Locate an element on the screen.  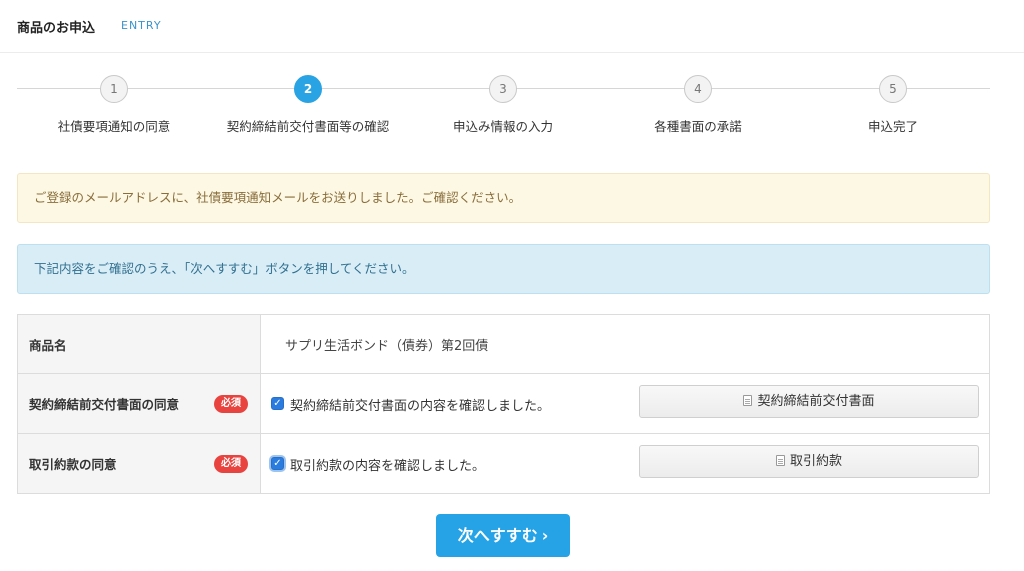
step-number: 3 is located at coordinates (503, 89).